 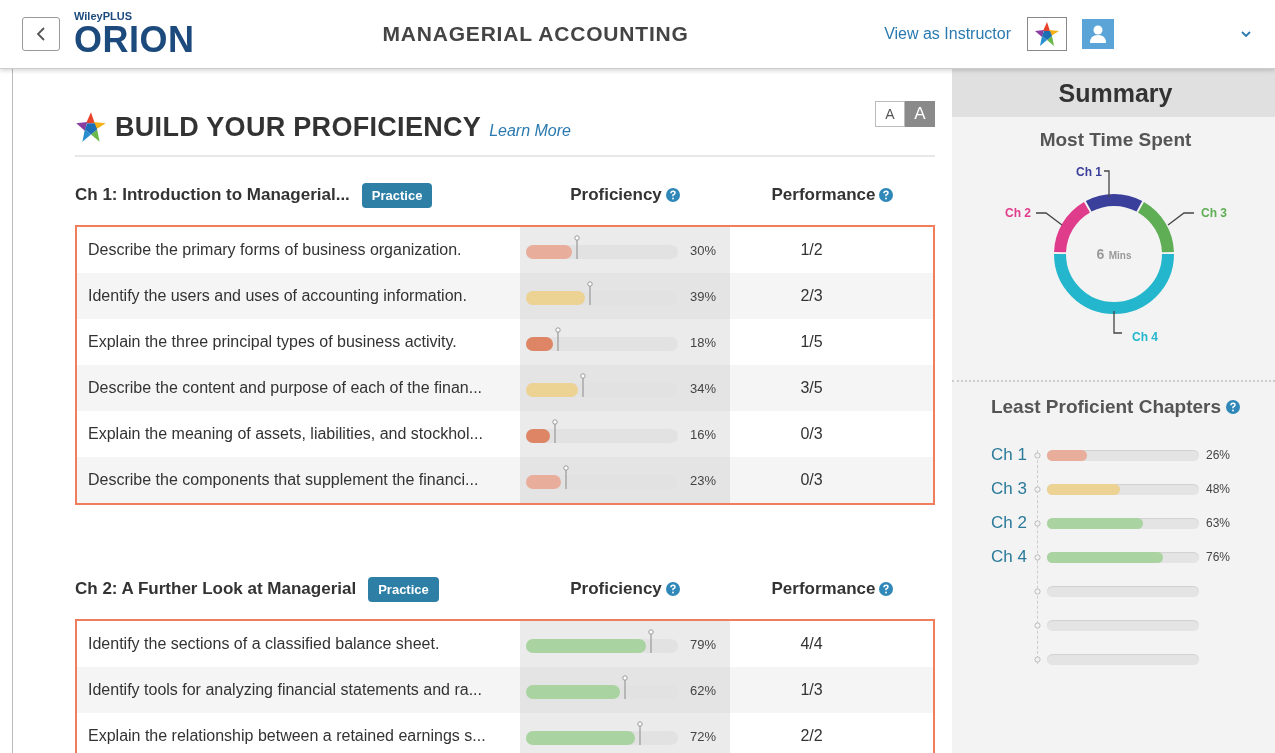 I want to click on back-button, so click(x=41, y=34).